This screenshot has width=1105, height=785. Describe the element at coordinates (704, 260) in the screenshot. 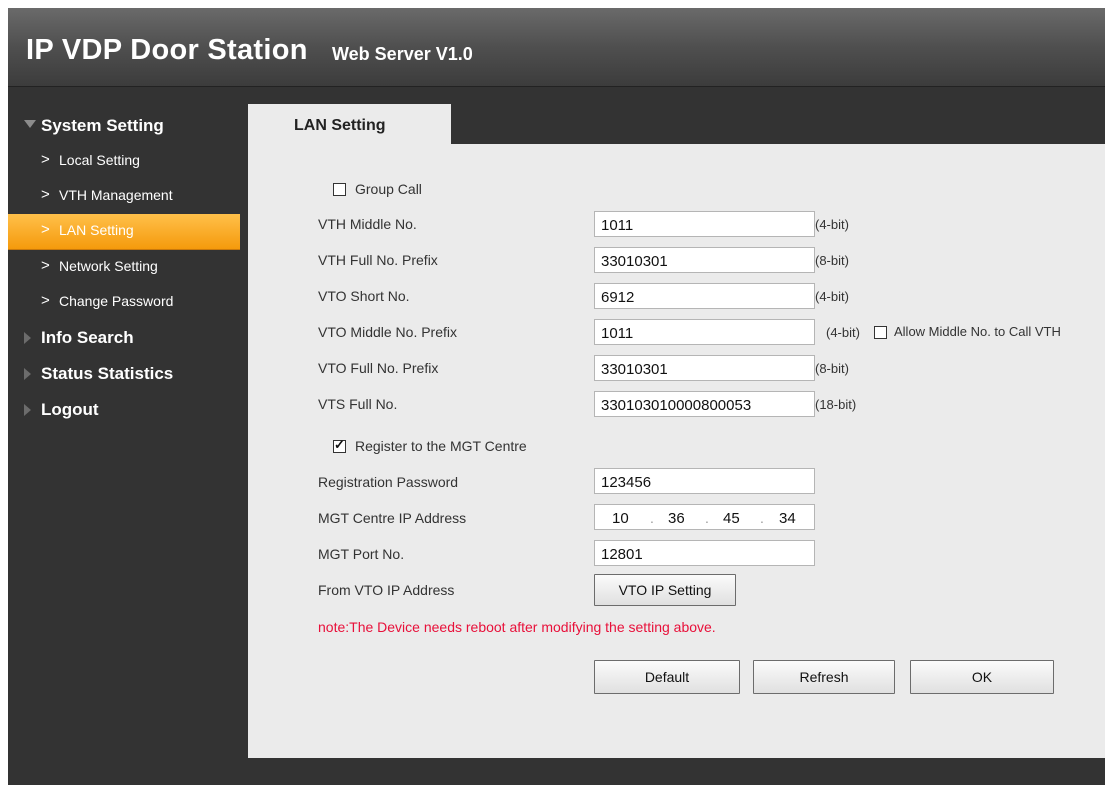

I see `vth-full-prefix-input: 33010301` at that location.